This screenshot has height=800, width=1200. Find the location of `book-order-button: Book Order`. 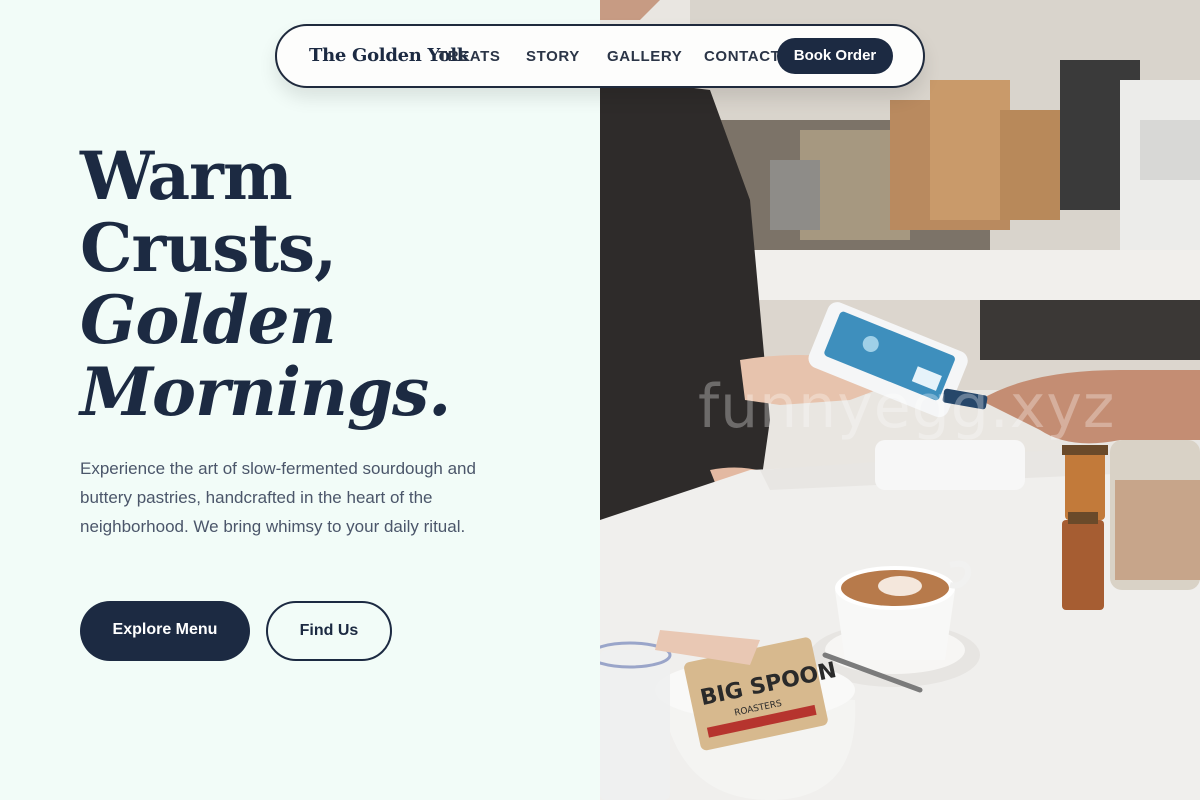

book-order-button: Book Order is located at coordinates (835, 56).